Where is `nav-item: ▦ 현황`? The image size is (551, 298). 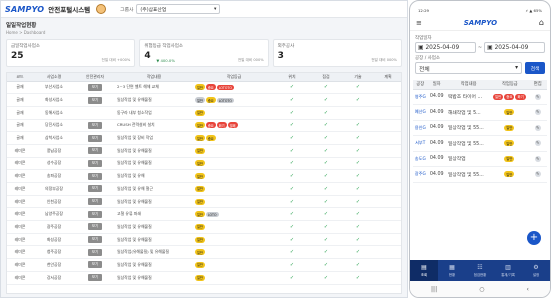
nav-item: ▦ 현황 is located at coordinates (452, 270).